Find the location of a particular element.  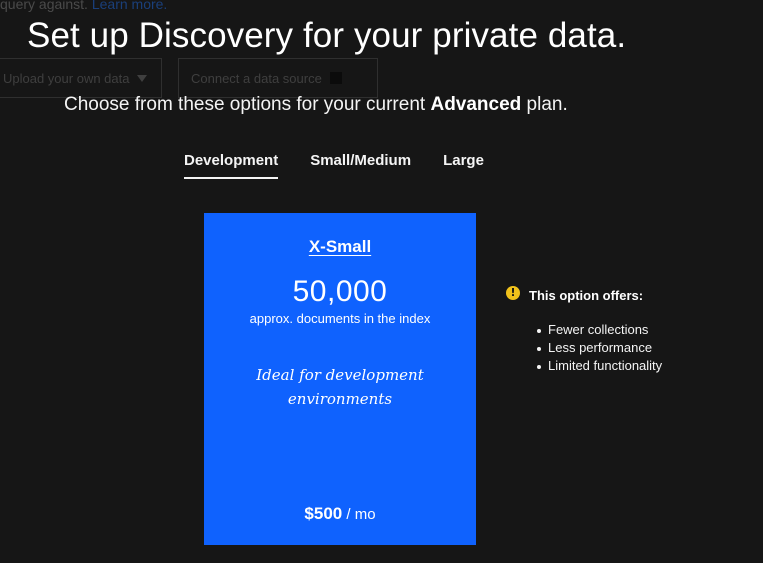

list-item: Limited functionality is located at coordinates (646, 366).